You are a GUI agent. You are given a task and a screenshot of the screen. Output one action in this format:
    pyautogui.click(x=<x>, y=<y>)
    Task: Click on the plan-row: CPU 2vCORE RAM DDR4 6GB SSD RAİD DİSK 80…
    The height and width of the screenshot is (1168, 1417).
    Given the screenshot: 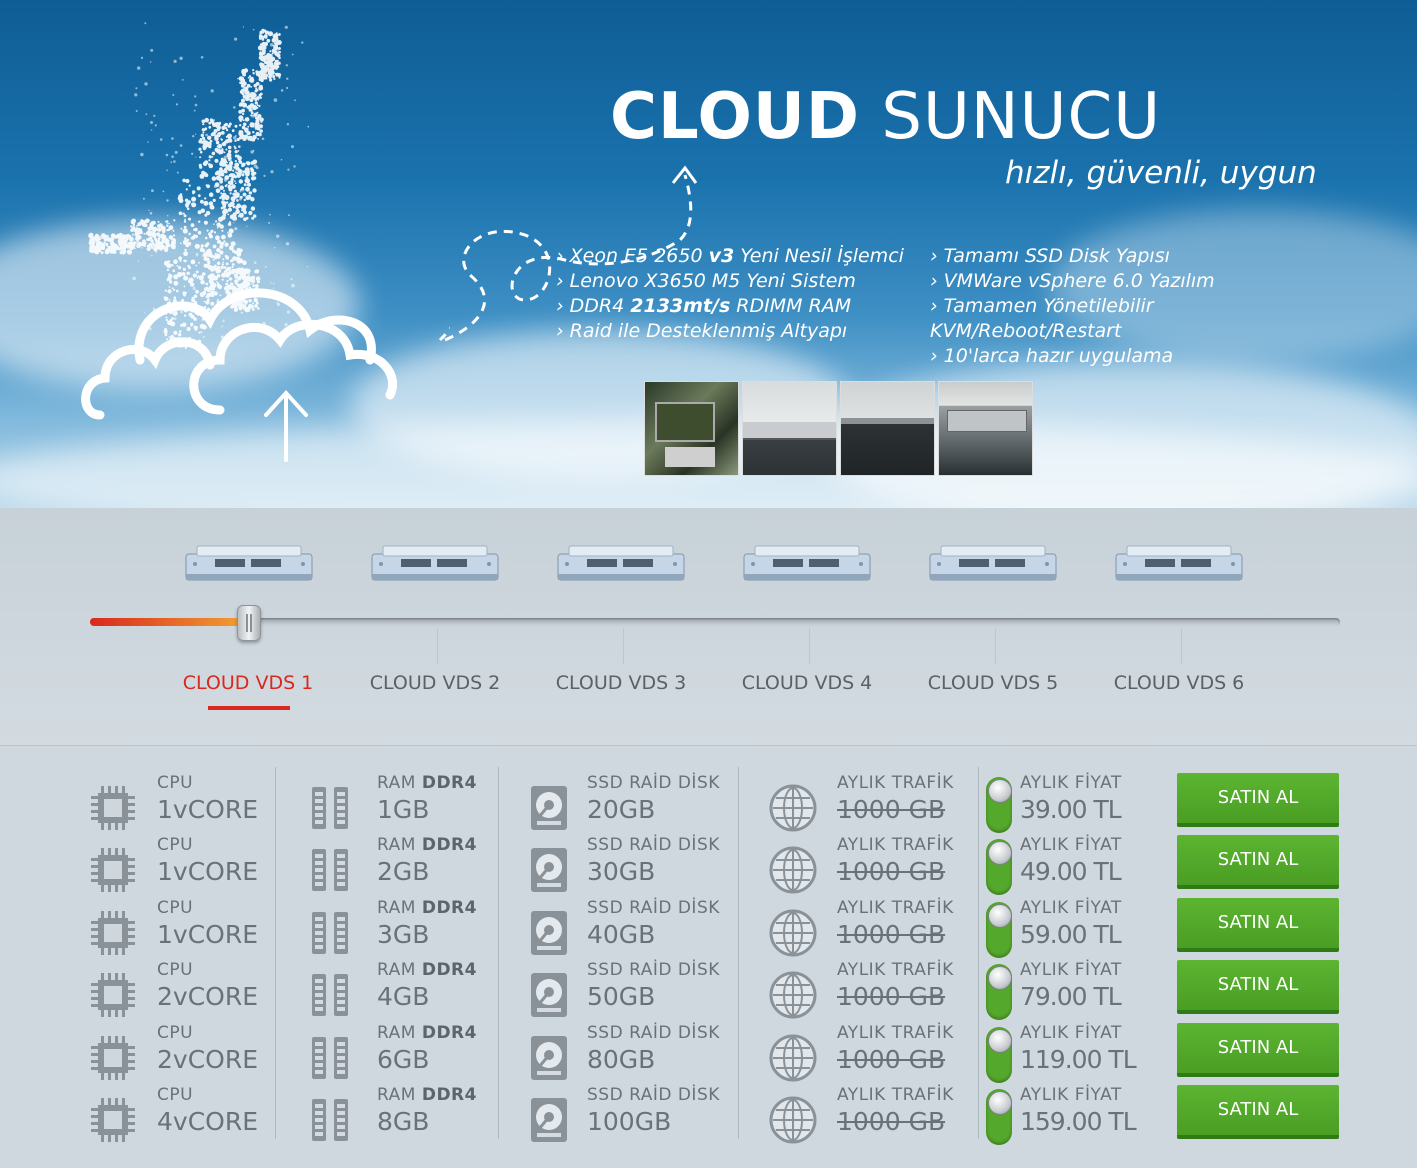 What is the action you would take?
    pyautogui.click(x=708, y=1054)
    